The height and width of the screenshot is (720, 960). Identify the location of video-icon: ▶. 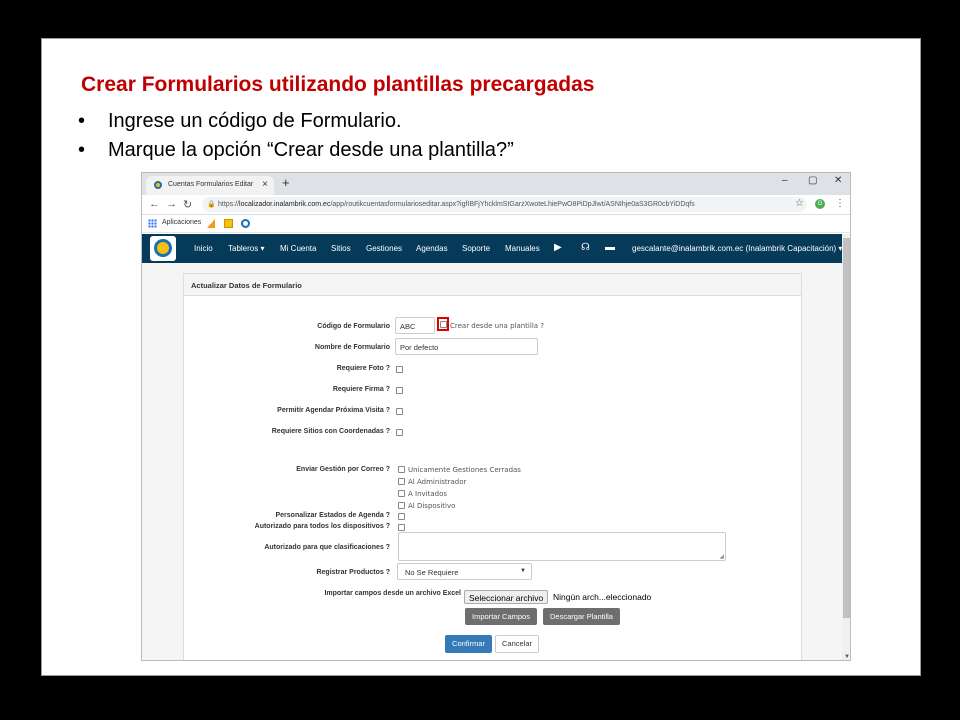
(558, 247).